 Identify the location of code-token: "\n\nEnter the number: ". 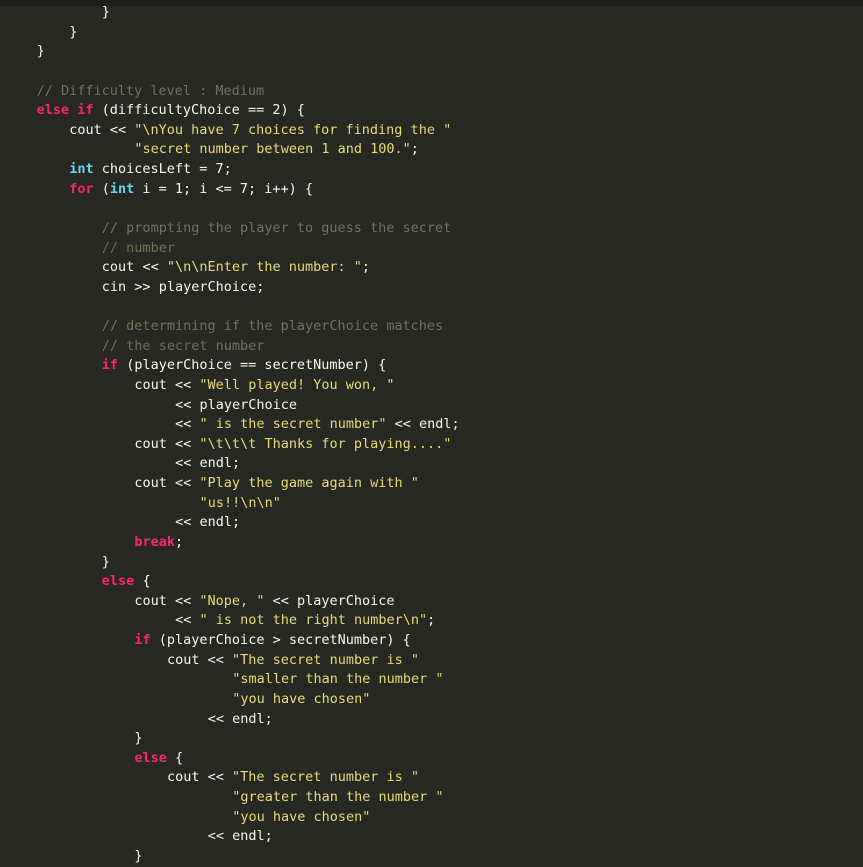
(264, 267).